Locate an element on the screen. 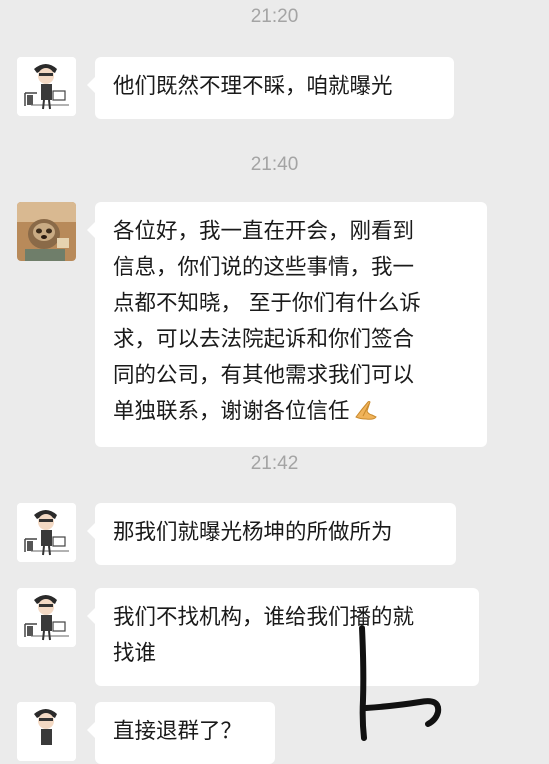 This screenshot has height=764, width=549. message-text: 同的公司，有其他需求我们可以 is located at coordinates (264, 375).